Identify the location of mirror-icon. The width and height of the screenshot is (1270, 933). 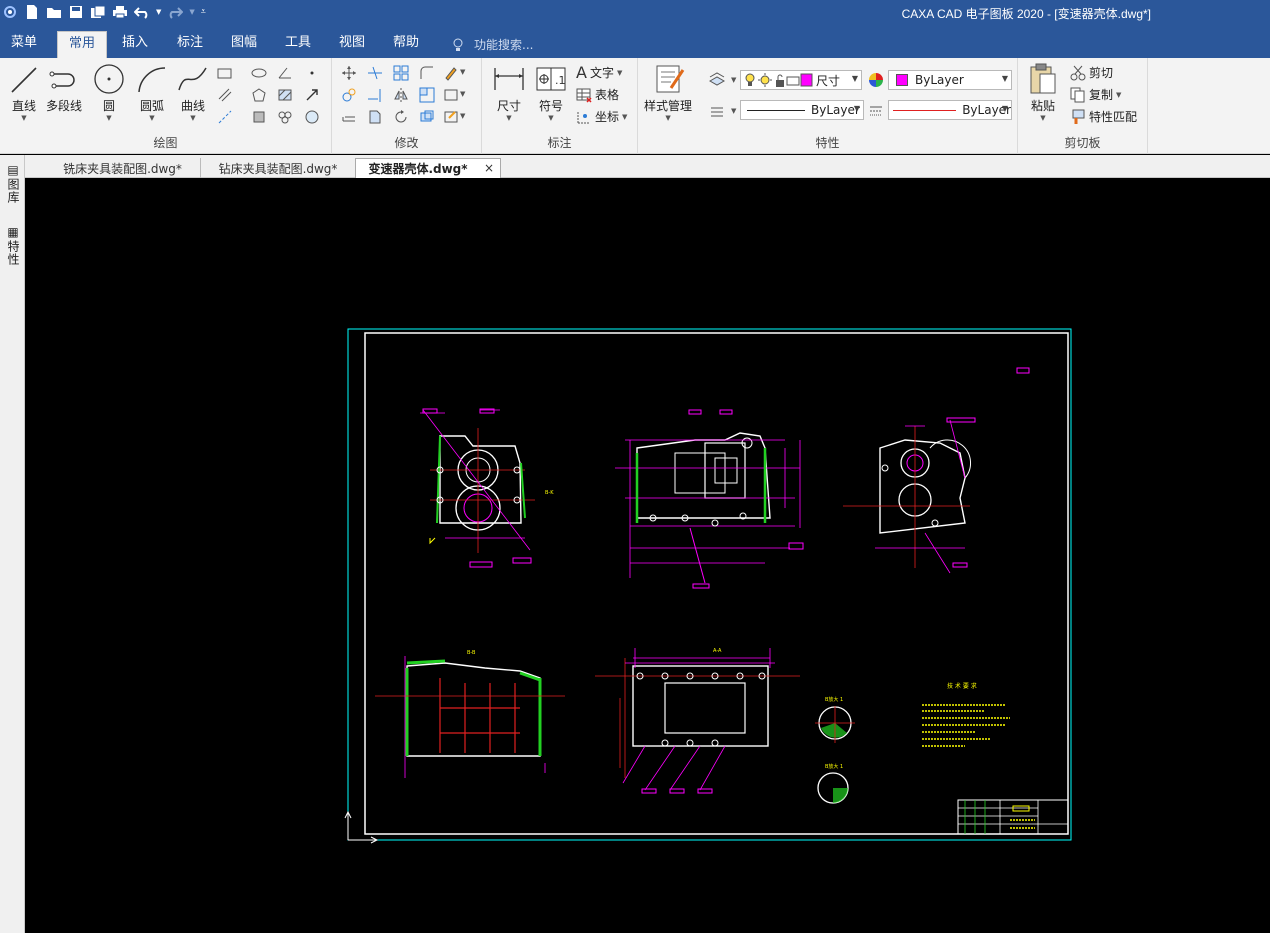
(401, 95).